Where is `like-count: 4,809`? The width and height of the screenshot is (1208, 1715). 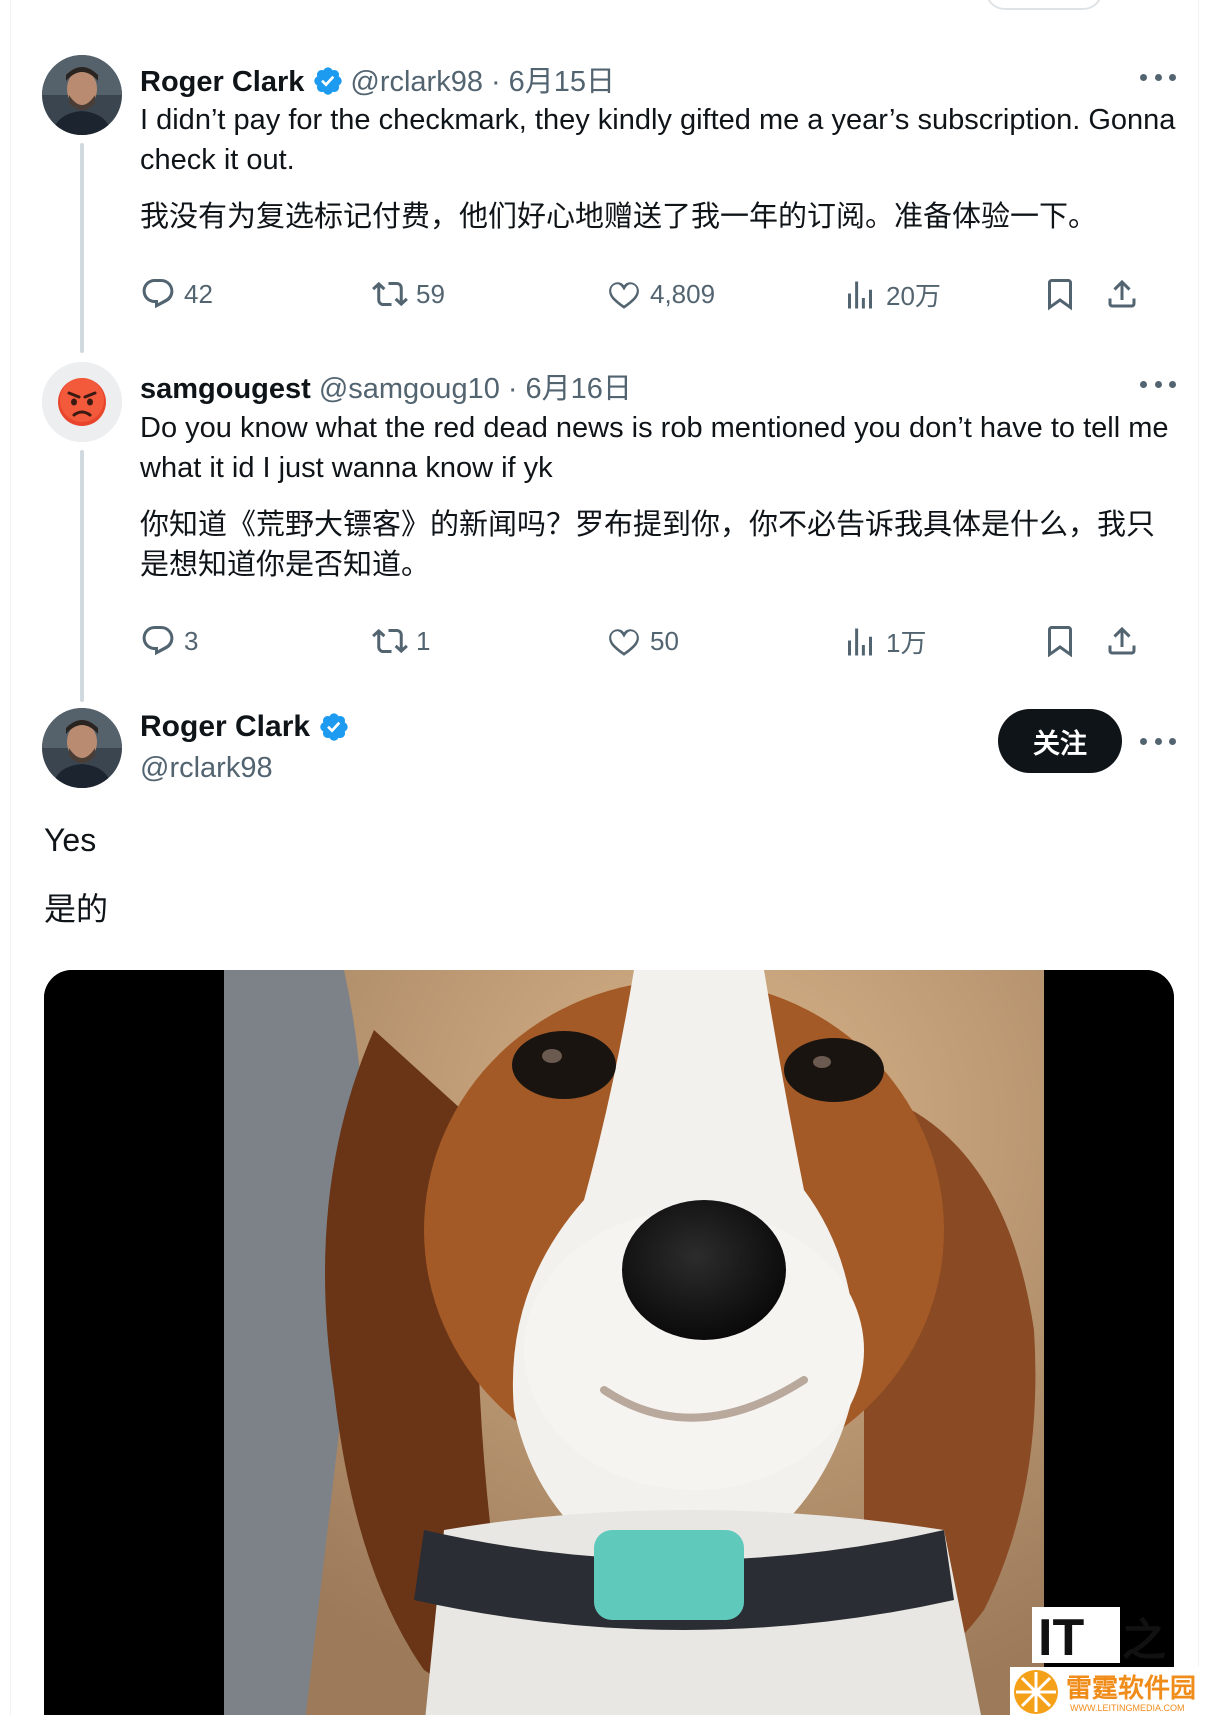
like-count: 4,809 is located at coordinates (683, 293).